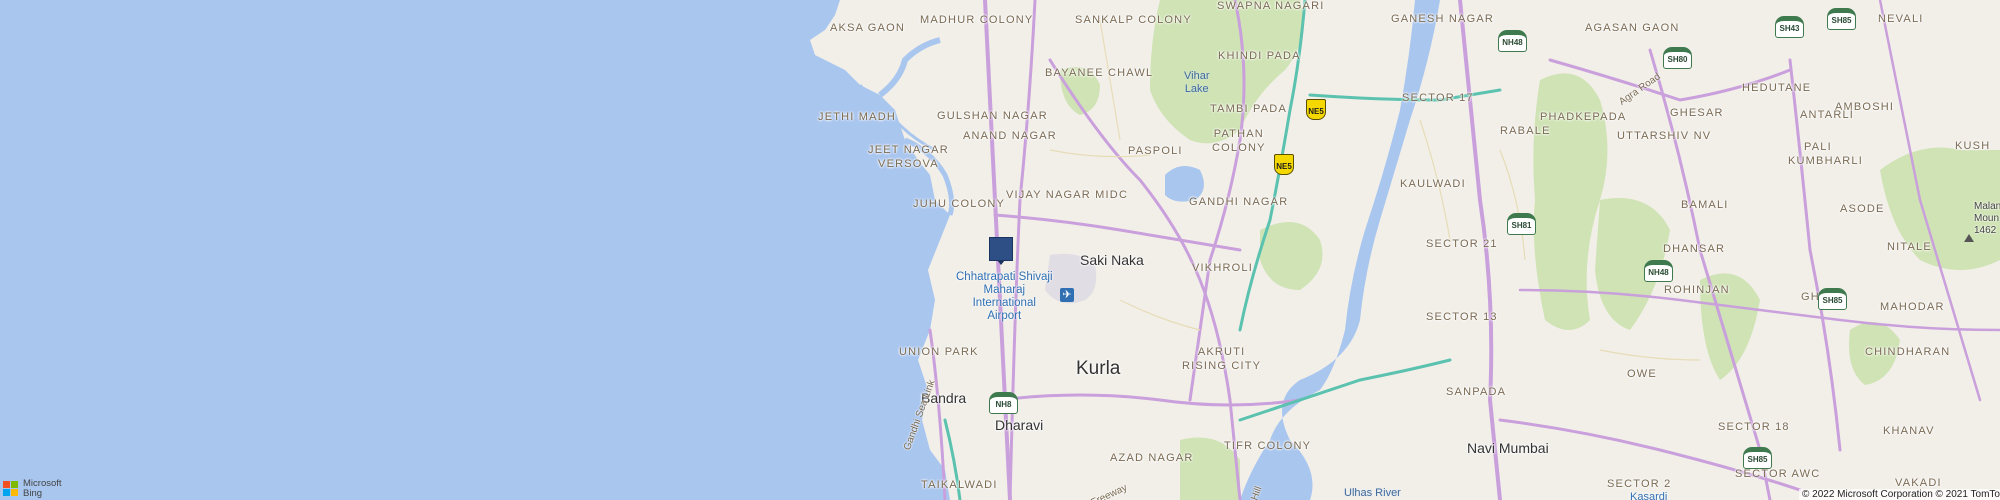  Describe the element at coordinates (1909, 431) in the screenshot. I see `area-label-khanav: KHANAV` at that location.